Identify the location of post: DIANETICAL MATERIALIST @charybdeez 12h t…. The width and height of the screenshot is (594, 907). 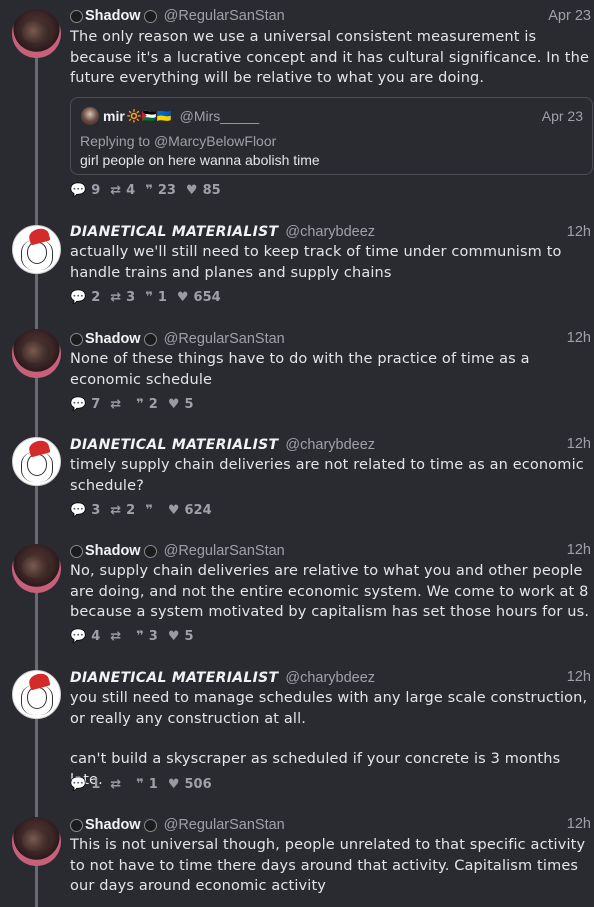
(297, 480).